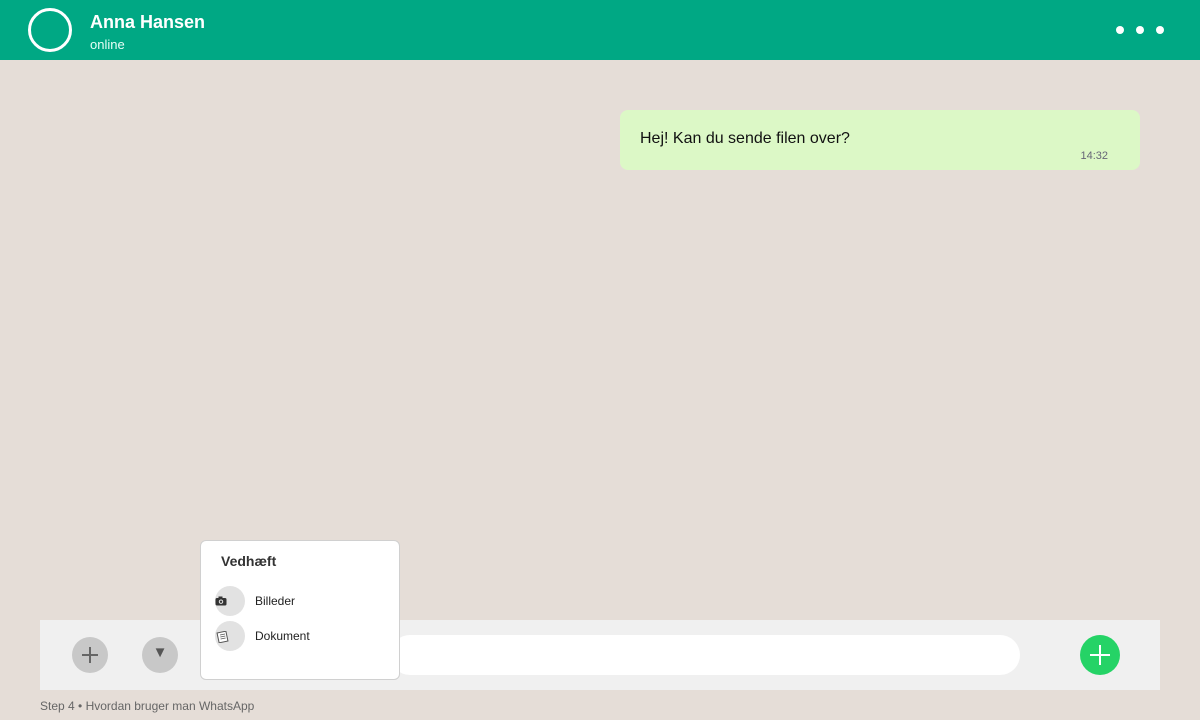 The height and width of the screenshot is (720, 1200). What do you see at coordinates (282, 636) in the screenshot?
I see `attach-item-label: Dokument` at bounding box center [282, 636].